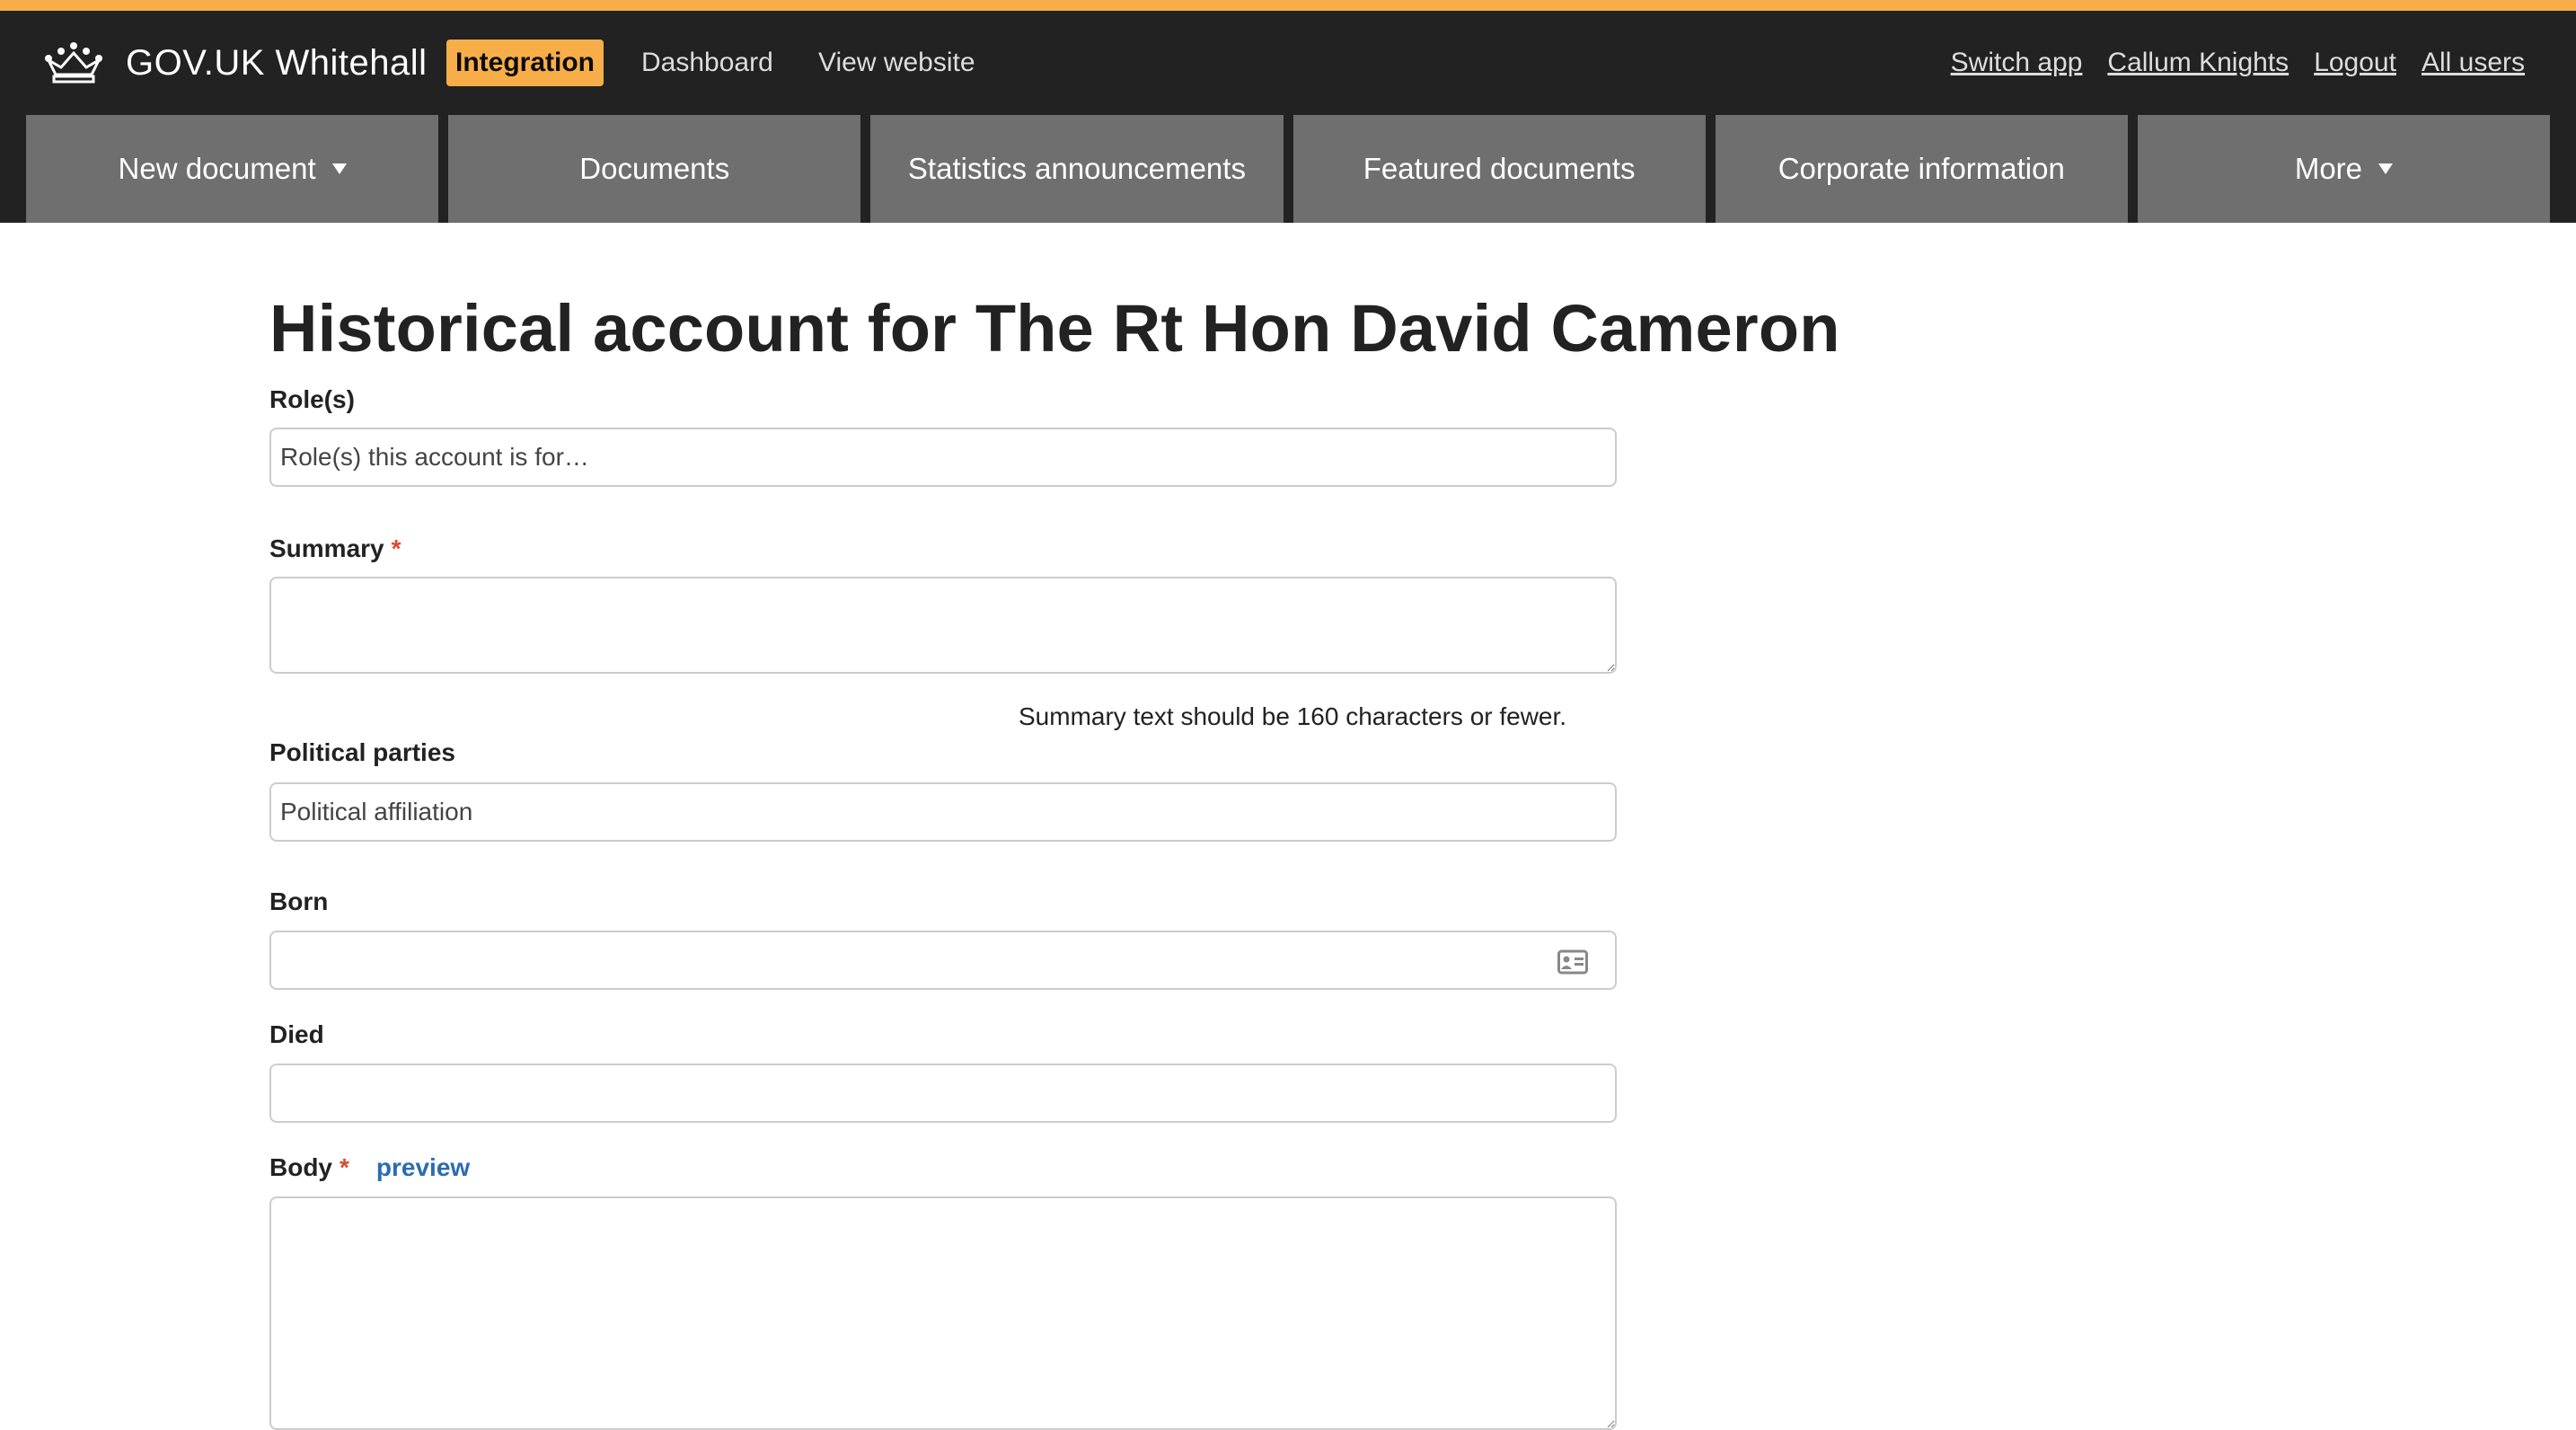  I want to click on environment-badge: Integration, so click(525, 63).